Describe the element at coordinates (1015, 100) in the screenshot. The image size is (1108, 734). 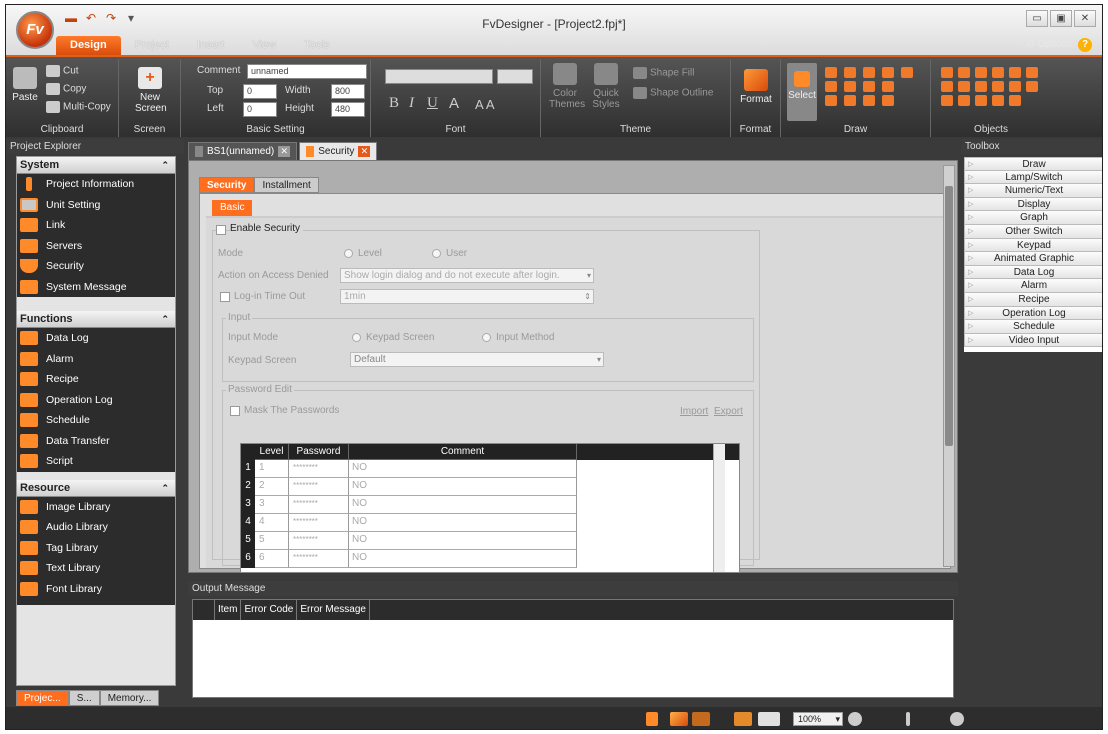
I see `video-icon` at that location.